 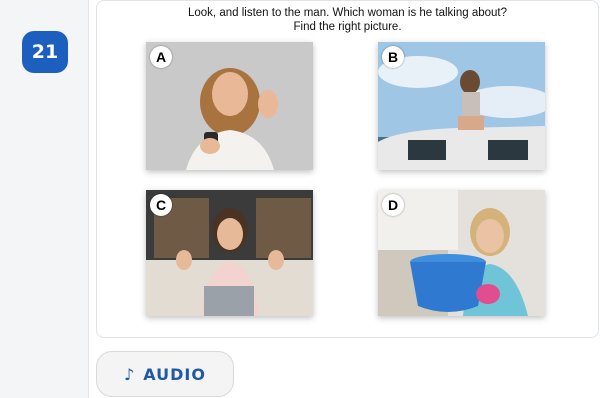 What do you see at coordinates (347, 27) in the screenshot?
I see `instruction-line-2: Find the right picture.` at bounding box center [347, 27].